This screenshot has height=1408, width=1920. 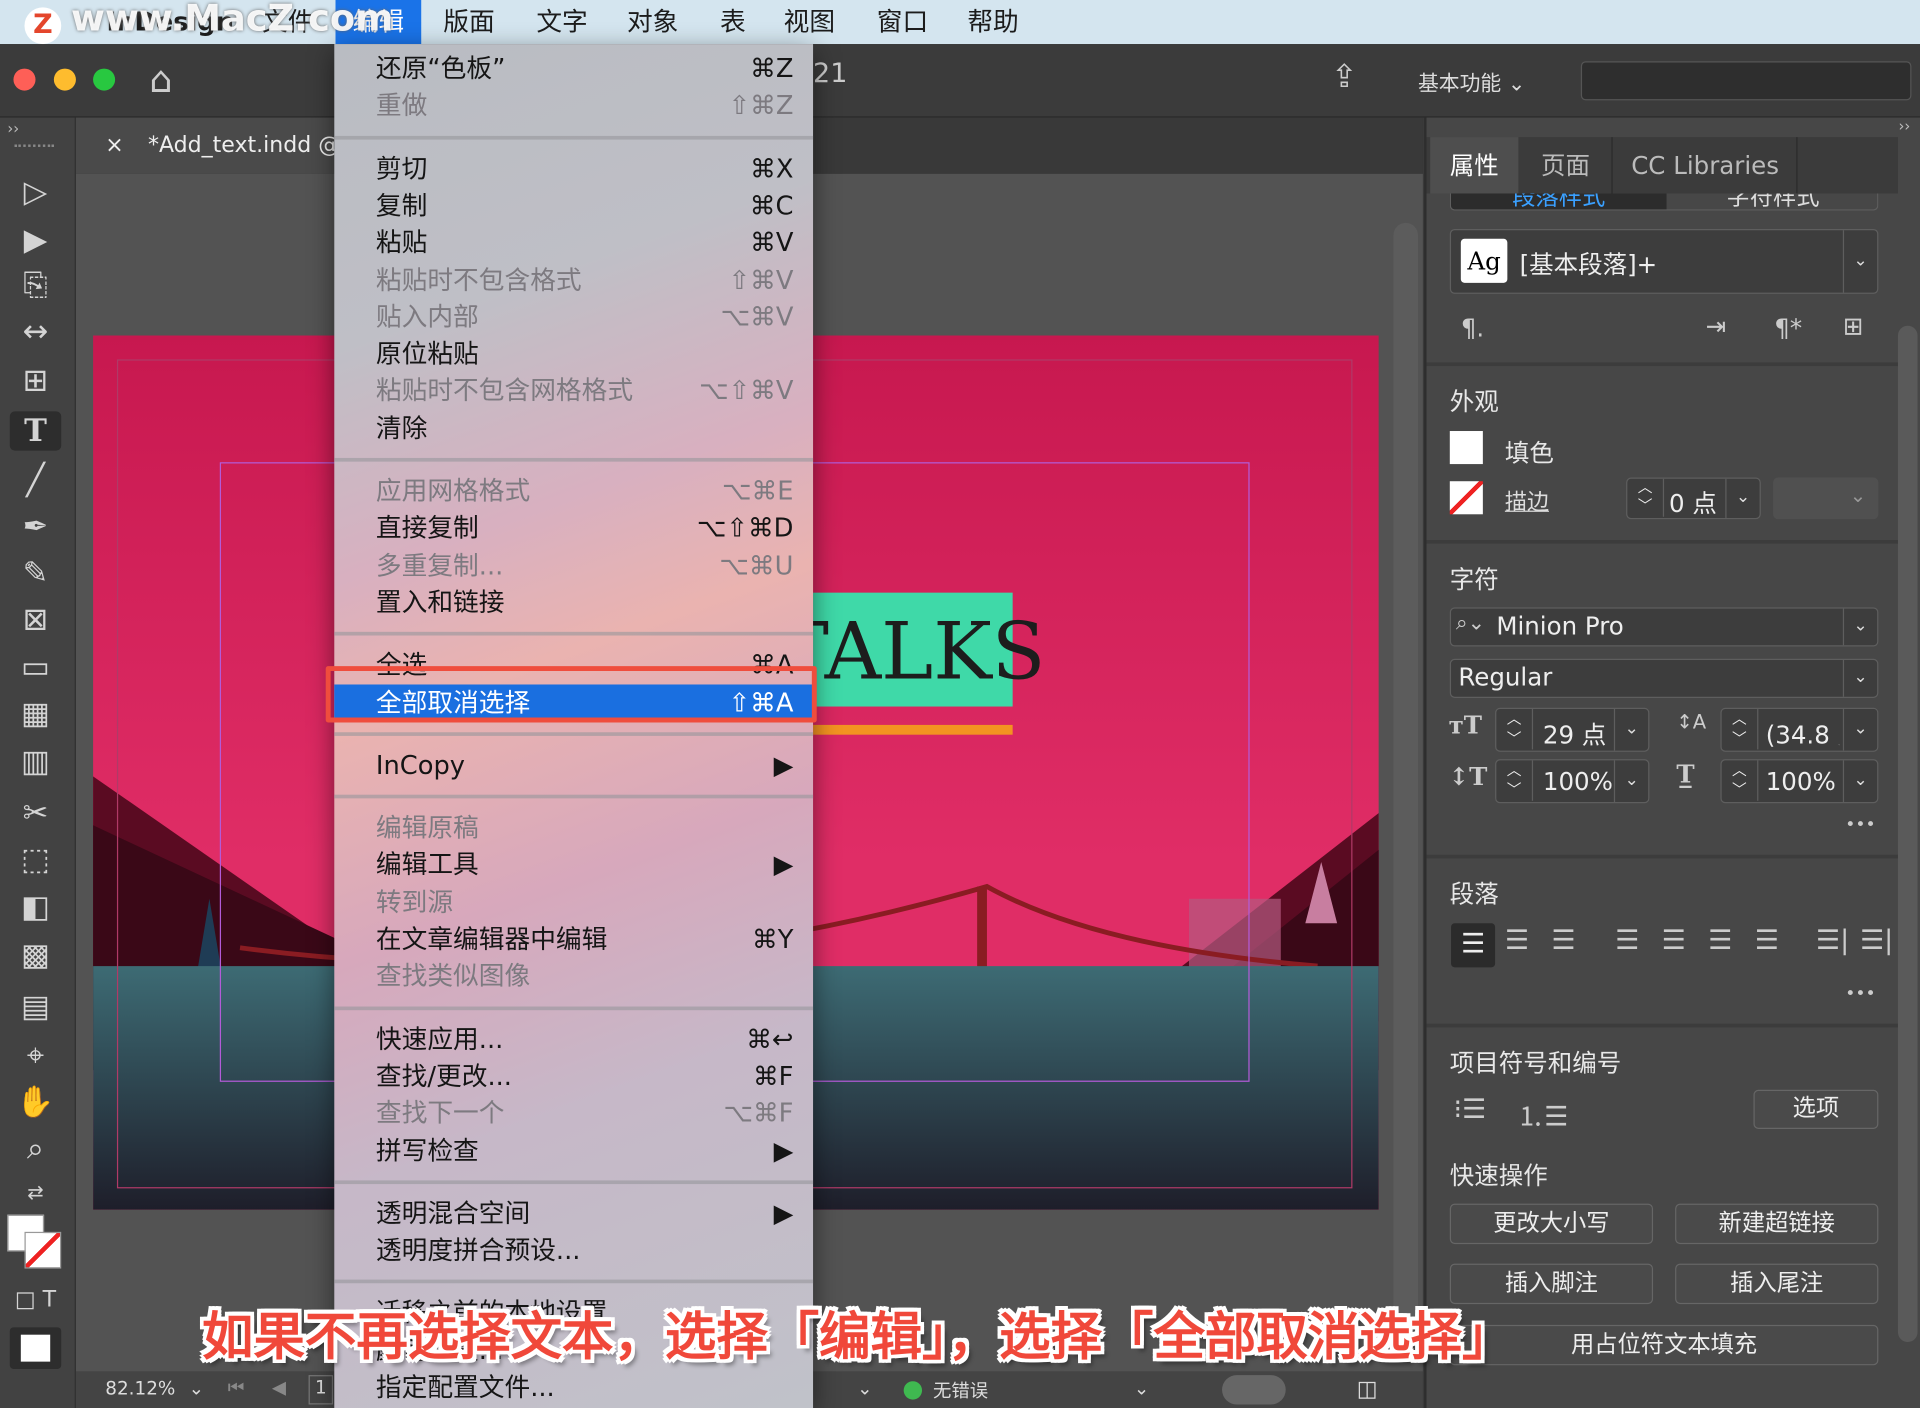 What do you see at coordinates (1826, 498) in the screenshot?
I see `stroke-type-dropdown: ⌄` at bounding box center [1826, 498].